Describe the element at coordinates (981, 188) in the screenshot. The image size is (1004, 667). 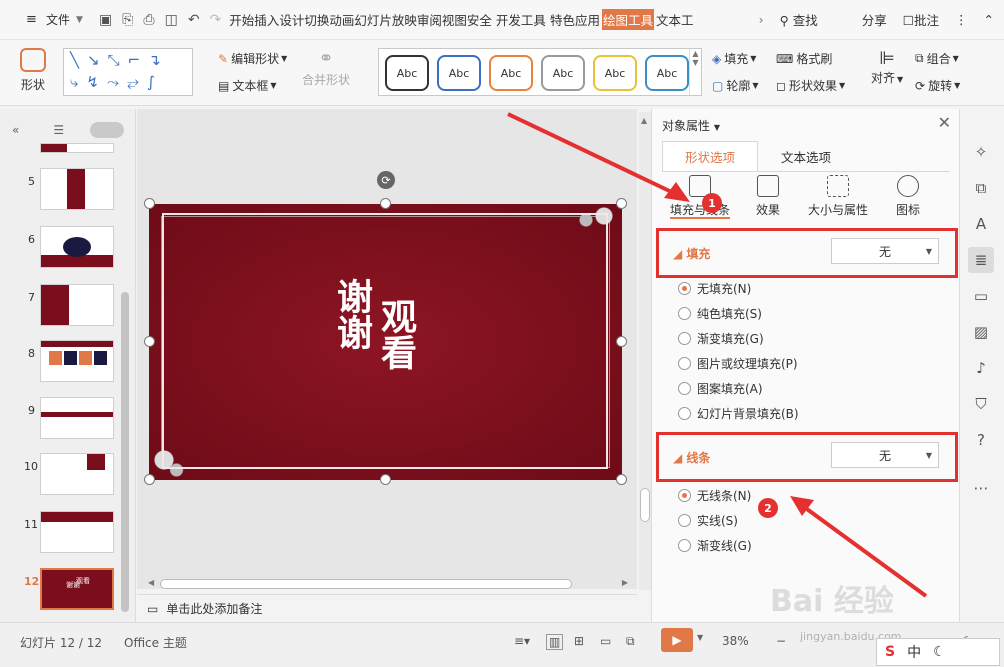
I see `copy-icon: ⧉` at that location.